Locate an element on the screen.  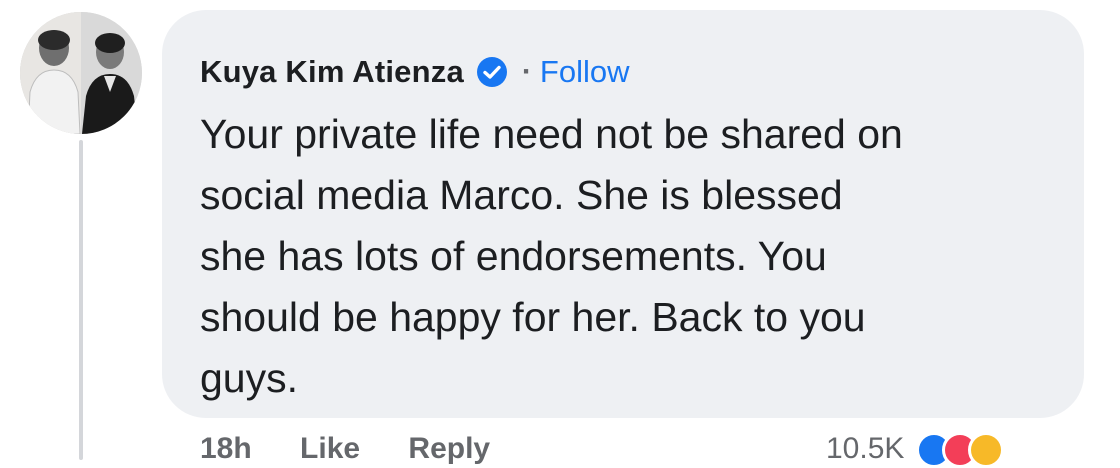
comment-text-line: social media Marco. She is blessed is located at coordinates (521, 195).